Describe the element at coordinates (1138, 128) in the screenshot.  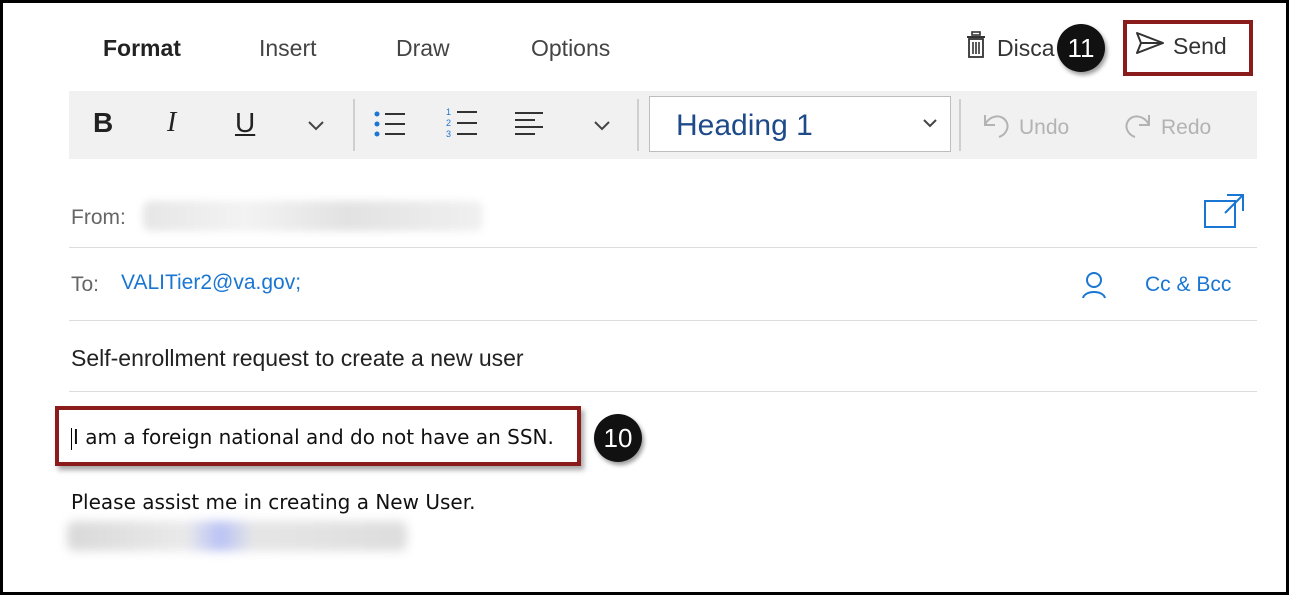
I see `redo-icon` at that location.